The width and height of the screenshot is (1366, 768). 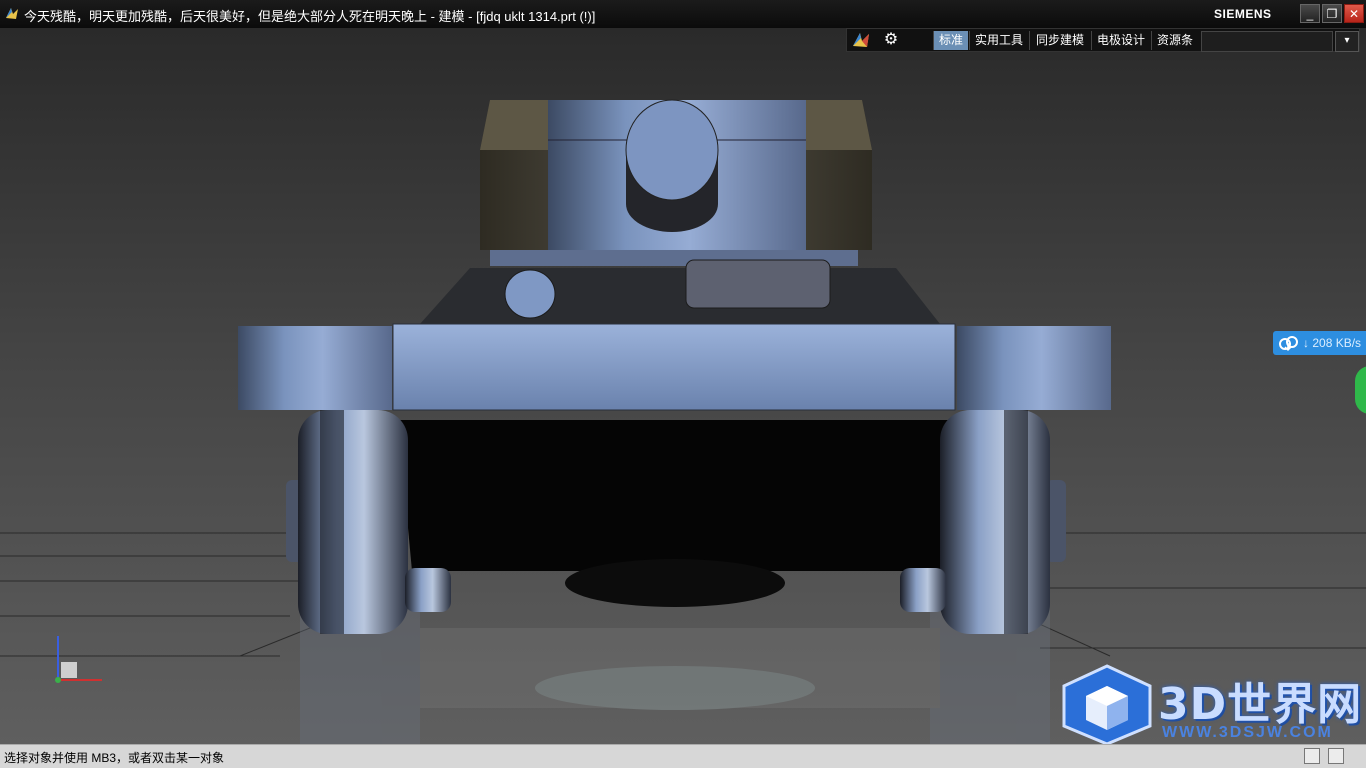 What do you see at coordinates (1354, 13) in the screenshot?
I see `close-button: ✕` at bounding box center [1354, 13].